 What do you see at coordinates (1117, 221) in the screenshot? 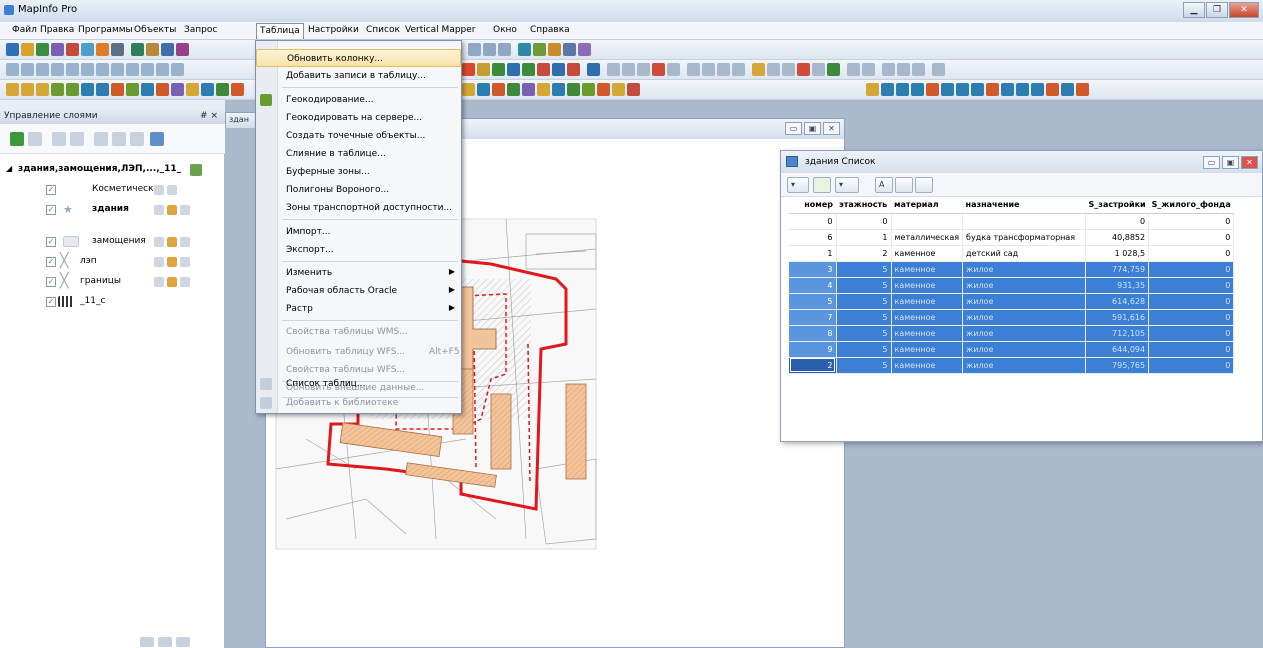
I see `cell-built-area: 0` at bounding box center [1117, 221].